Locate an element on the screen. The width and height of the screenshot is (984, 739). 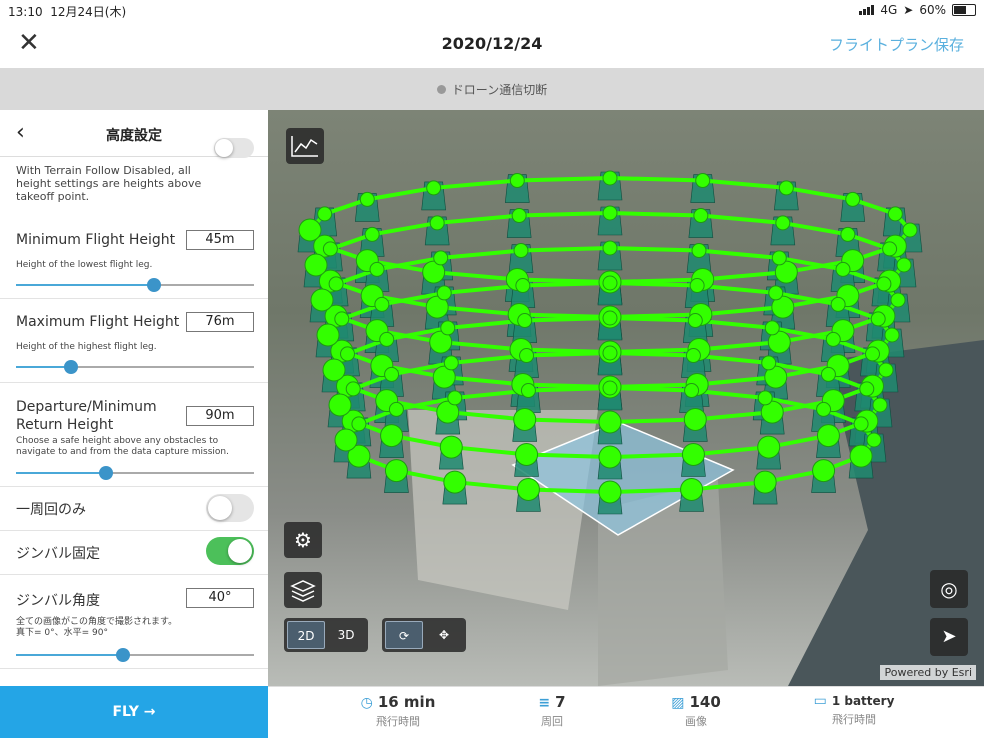
max-height-label: Maximum Flight Height is located at coordinates (98, 322).